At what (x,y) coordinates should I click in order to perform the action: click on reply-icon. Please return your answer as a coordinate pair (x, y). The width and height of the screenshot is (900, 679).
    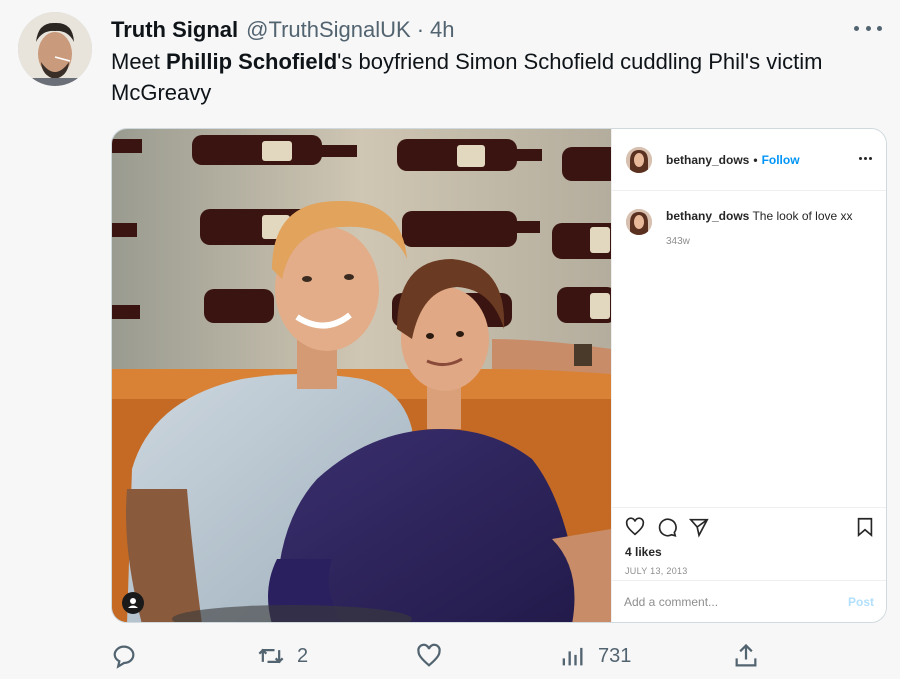
    Looking at the image, I should click on (124, 656).